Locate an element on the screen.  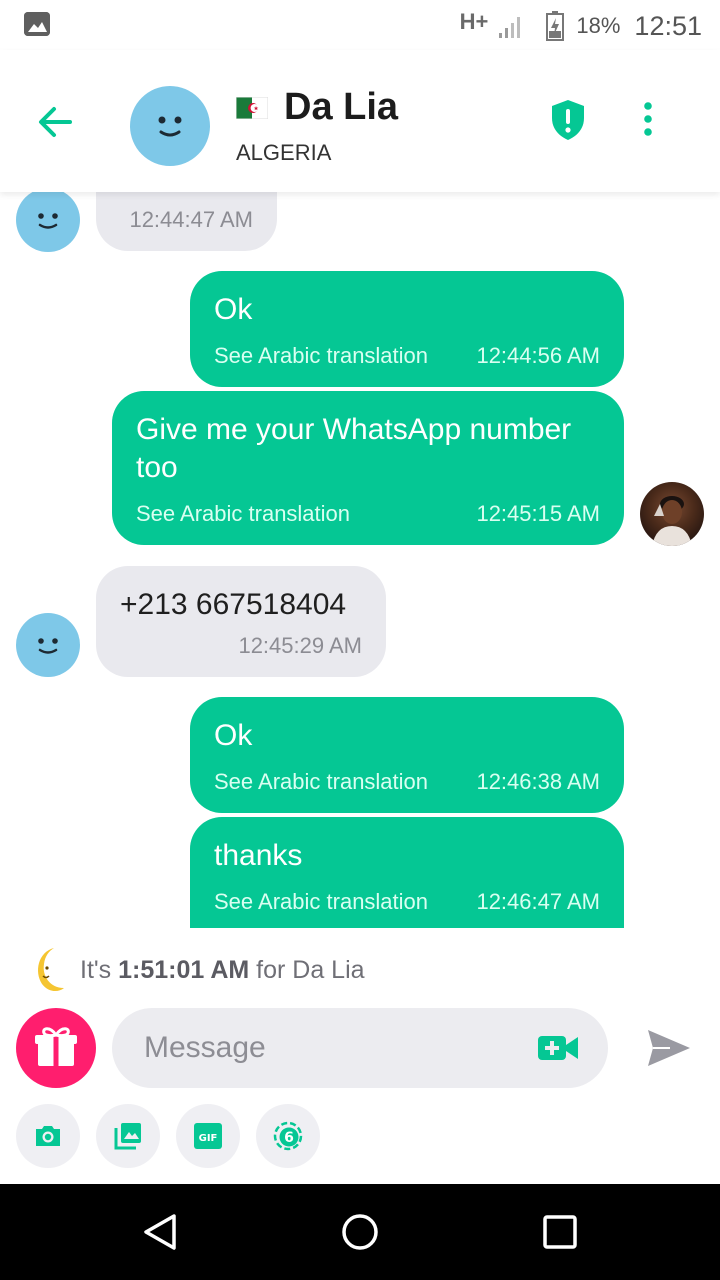
gif-button: GIF is located at coordinates (208, 1136).